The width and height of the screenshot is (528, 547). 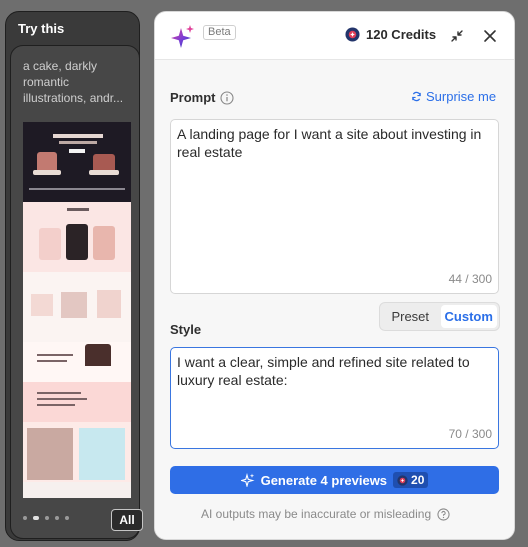 I want to click on style-mode-toggle: Preset Custom, so click(x=439, y=316).